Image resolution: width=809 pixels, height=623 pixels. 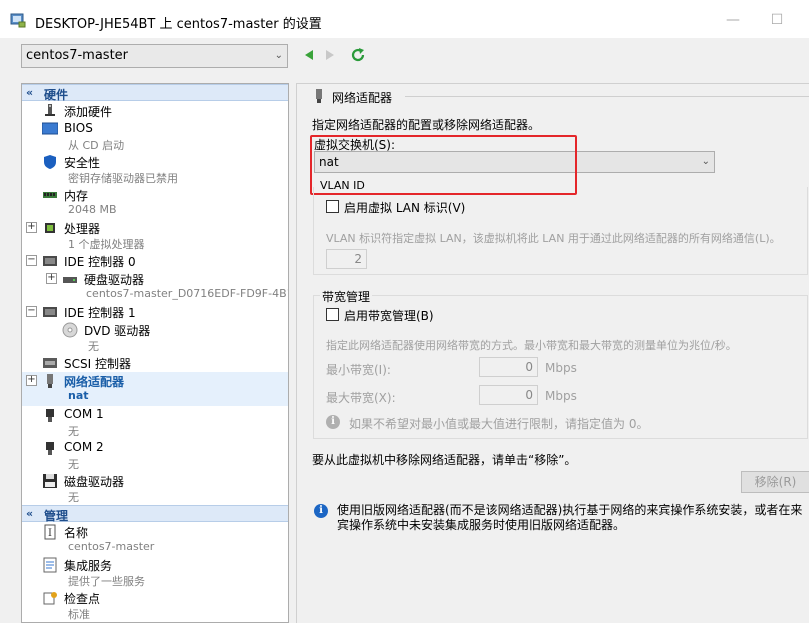 What do you see at coordinates (155, 422) in the screenshot?
I see `tree-item-com1: COM 1 无` at bounding box center [155, 422].